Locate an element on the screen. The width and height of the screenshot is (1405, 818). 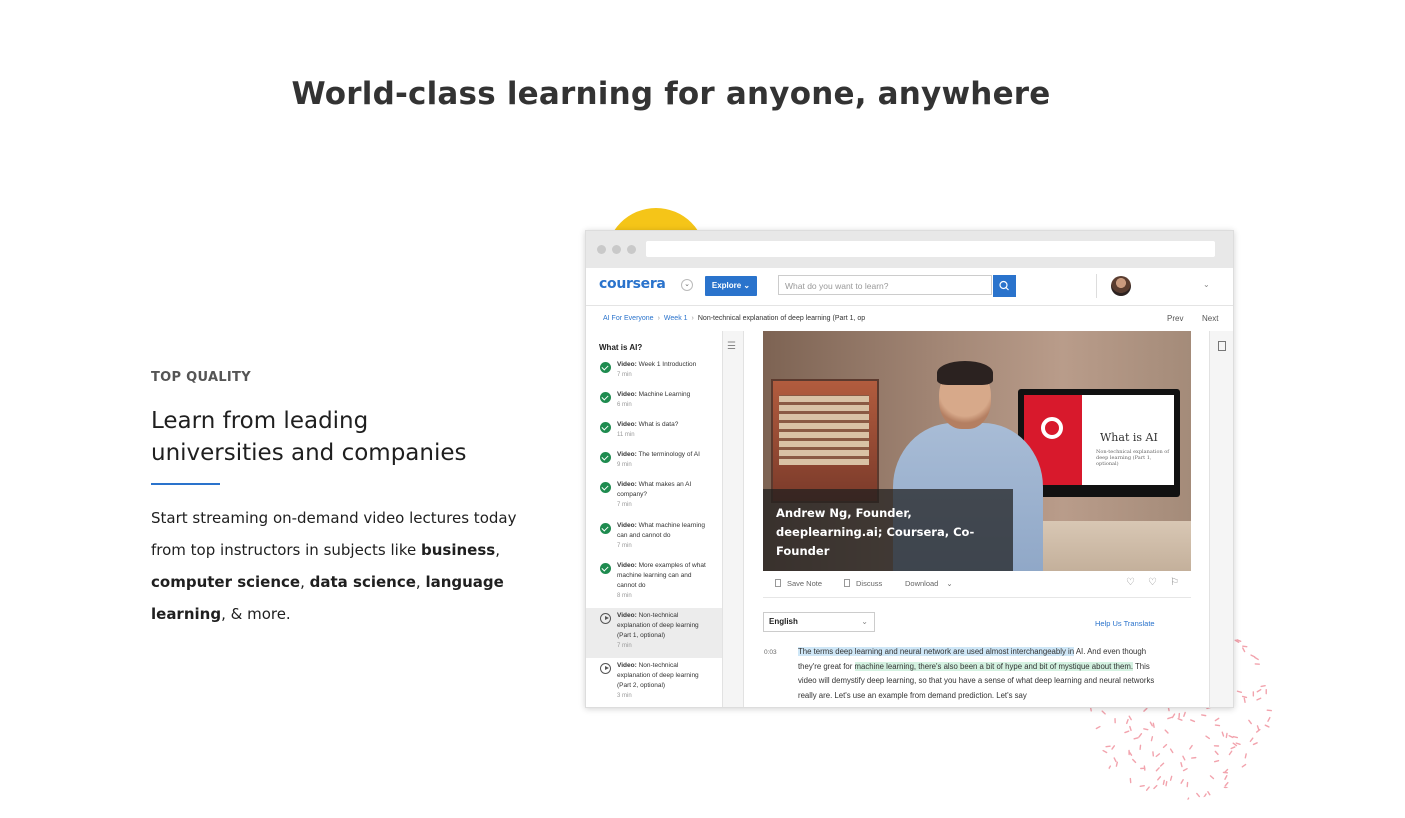
toc-toggle-column: ☰ is located at coordinates (733, 519).